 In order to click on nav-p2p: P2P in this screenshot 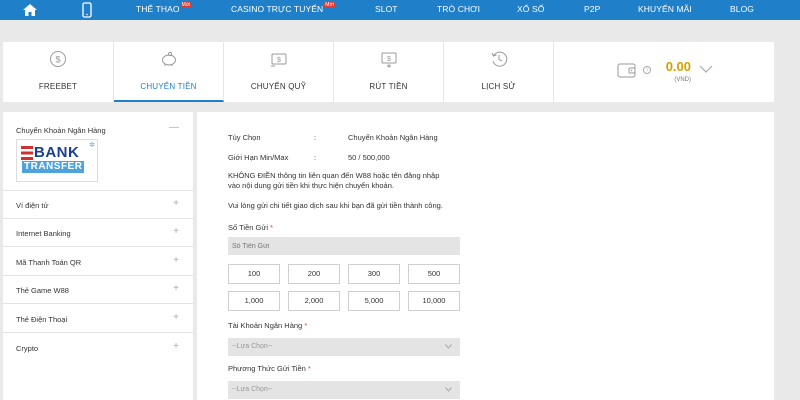, I will do `click(592, 9)`.